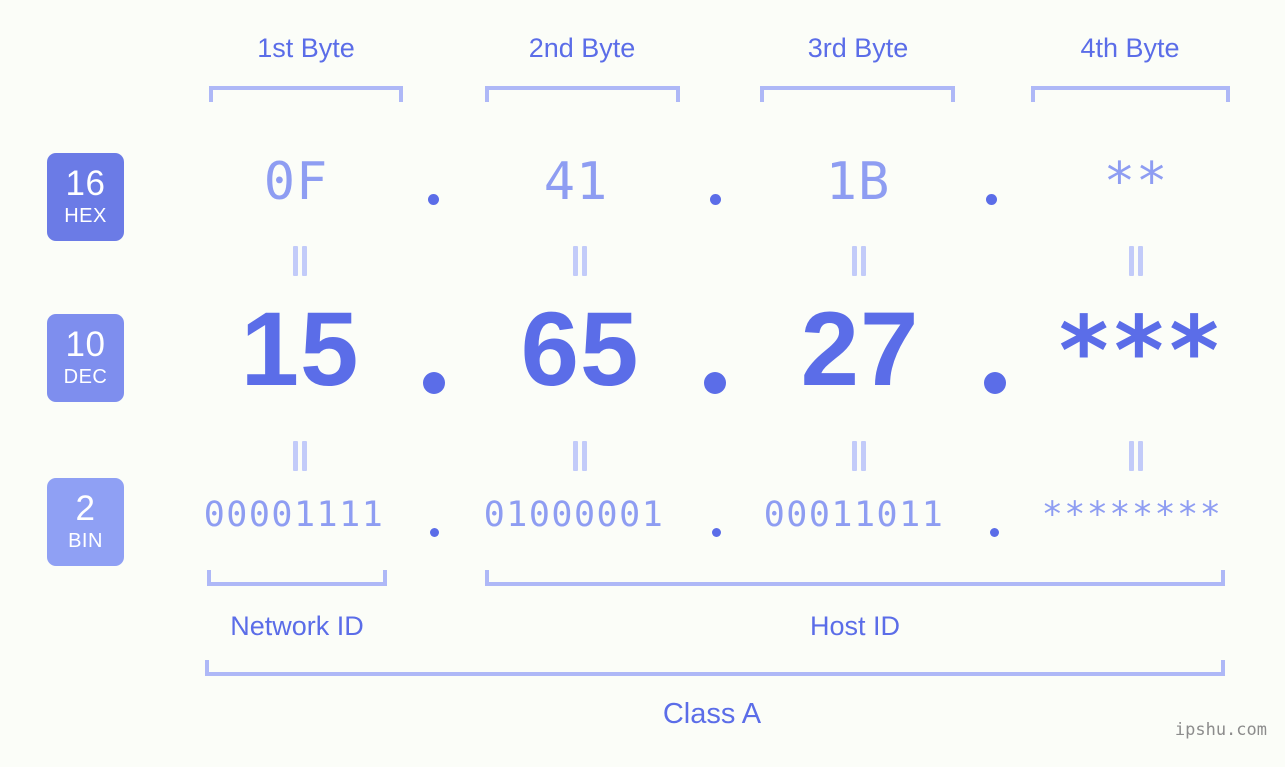 This screenshot has width=1285, height=767. What do you see at coordinates (85, 540) in the screenshot?
I see `base-badge-bin-abbr: BIN` at bounding box center [85, 540].